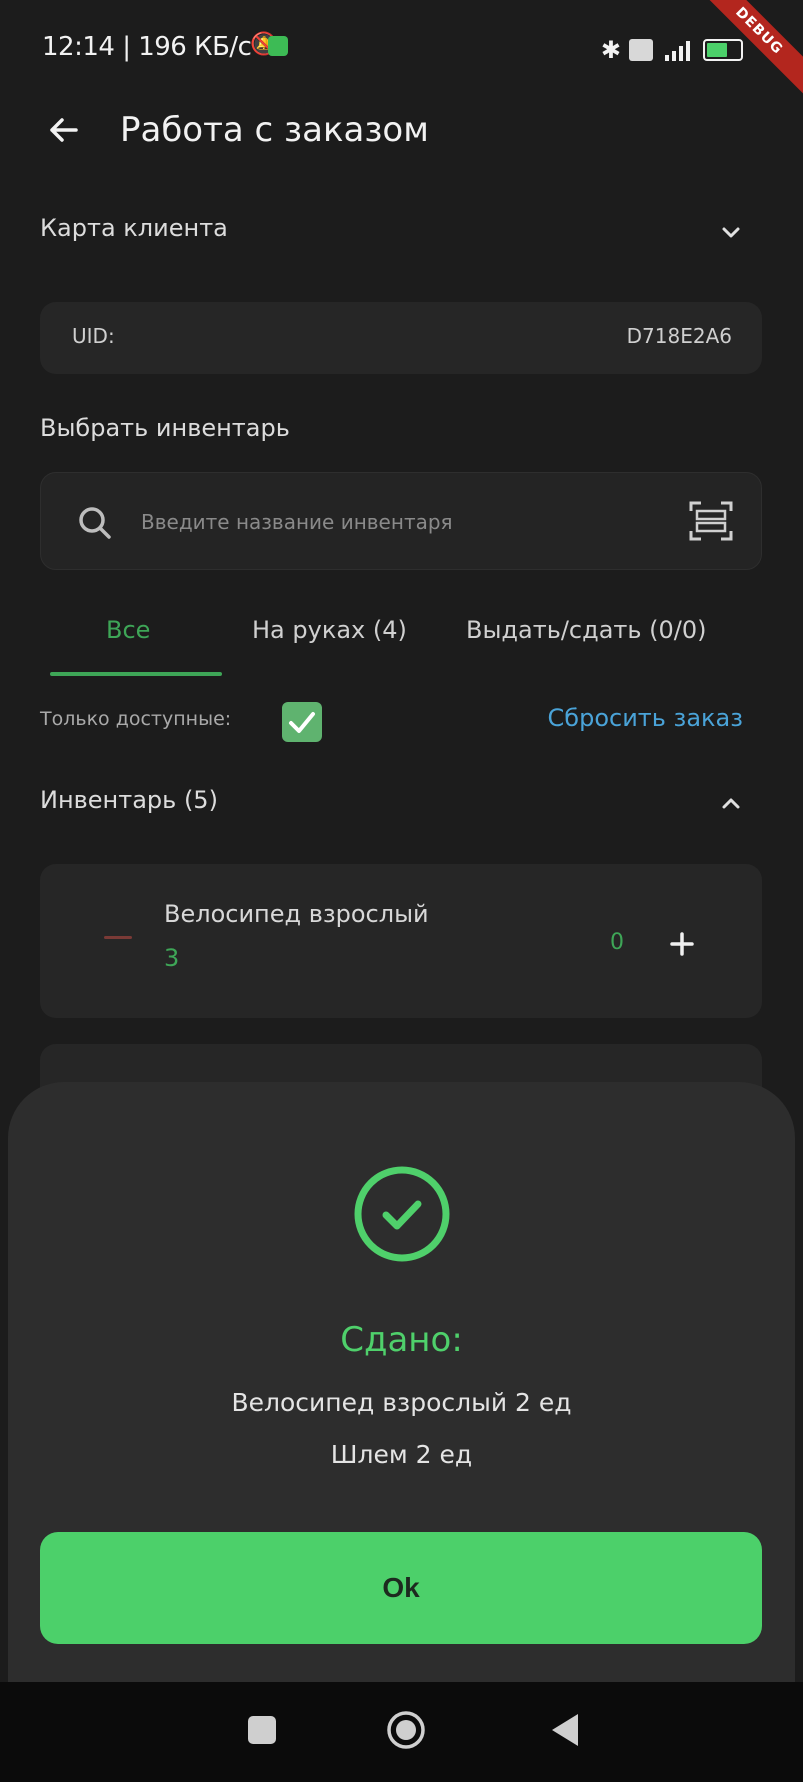  I want to click on tab-indicator, so click(136, 674).